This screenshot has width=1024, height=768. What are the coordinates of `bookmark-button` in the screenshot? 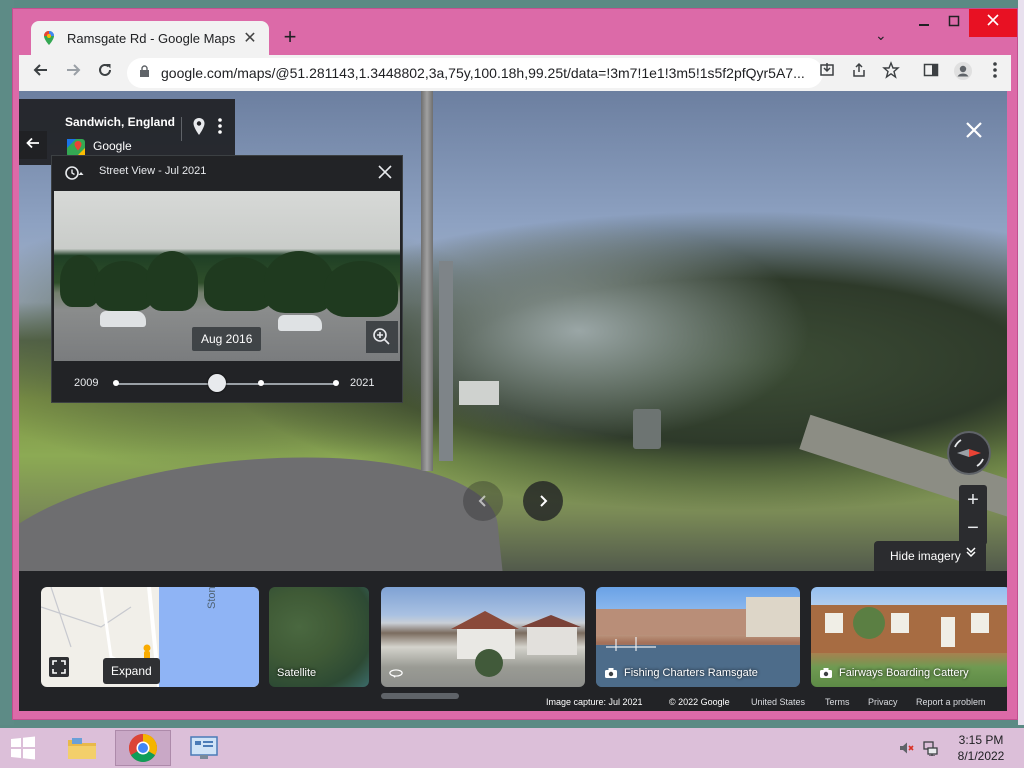 It's located at (891, 73).